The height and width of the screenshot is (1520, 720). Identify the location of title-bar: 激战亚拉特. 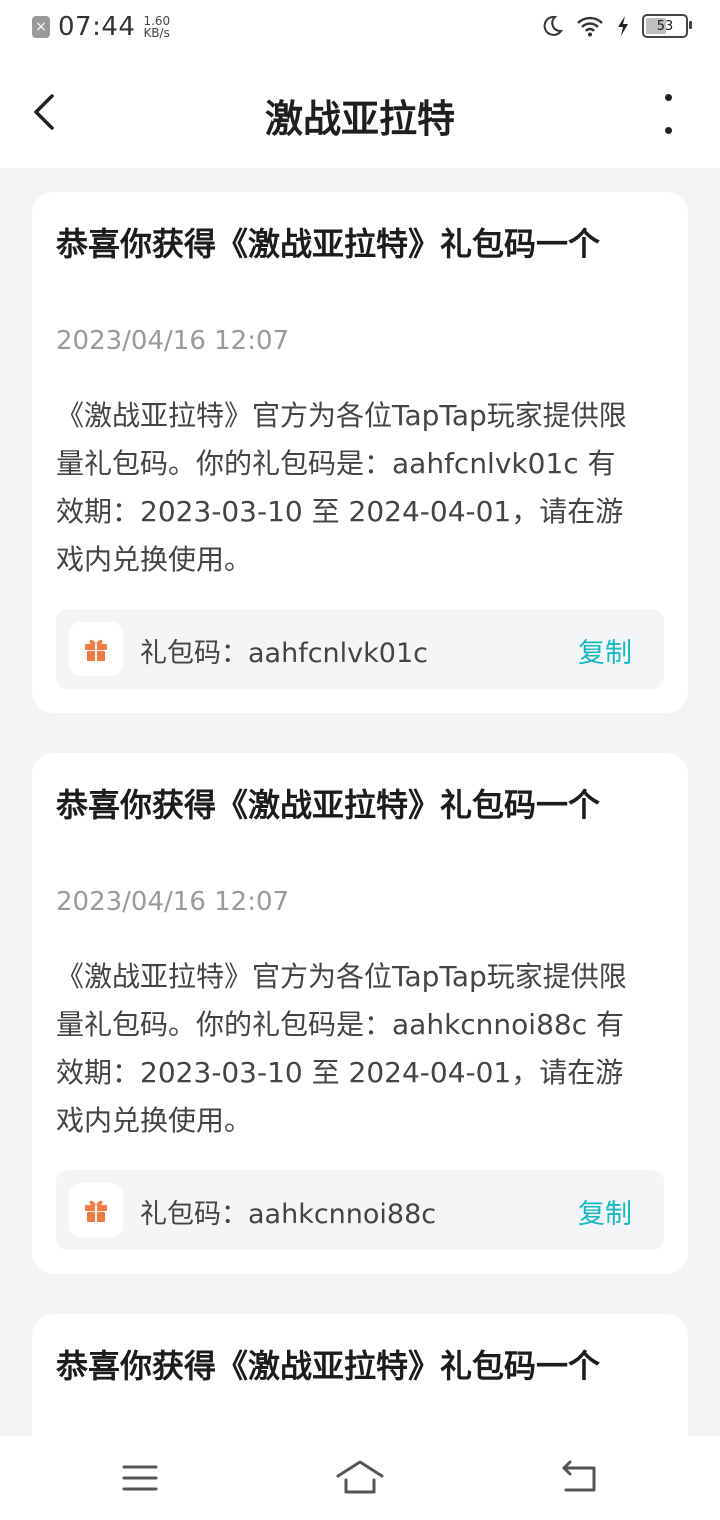
(360, 113).